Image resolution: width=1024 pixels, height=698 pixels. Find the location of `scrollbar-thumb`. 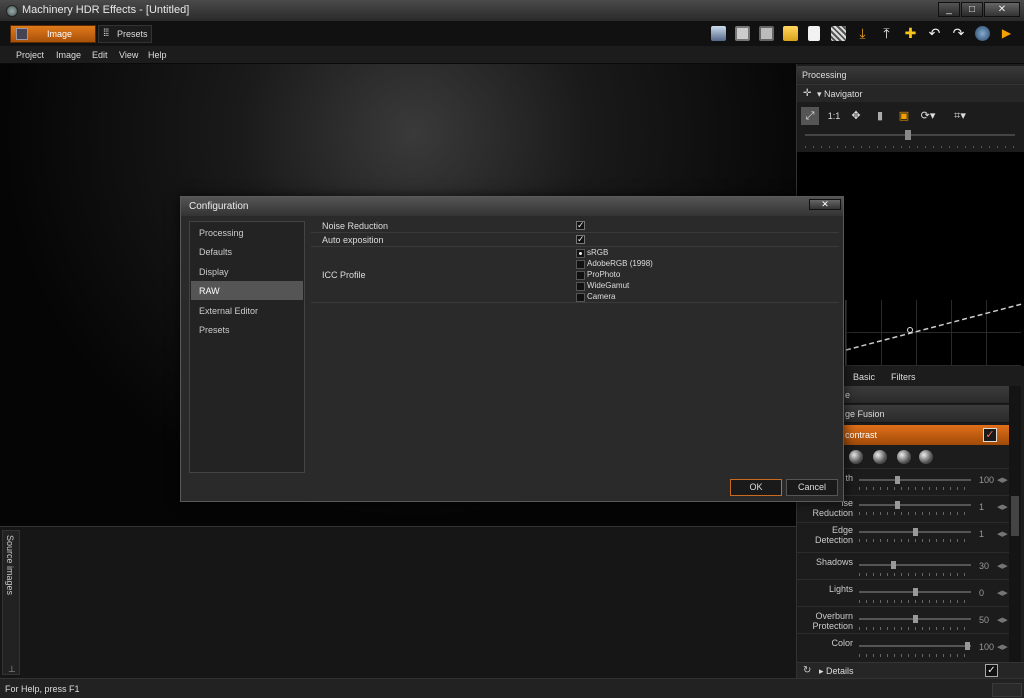

scrollbar-thumb is located at coordinates (1015, 516).